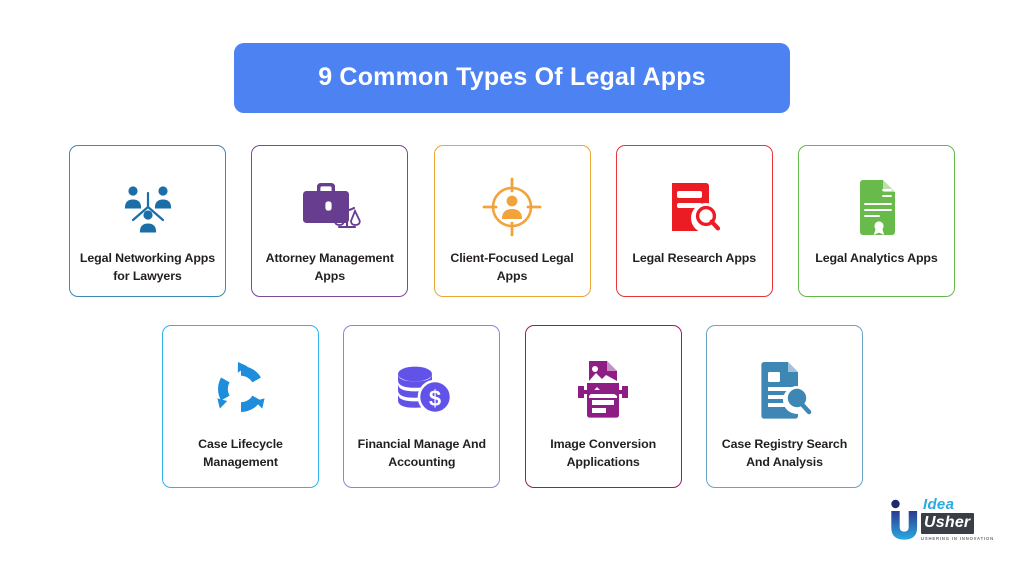 Image resolution: width=1024 pixels, height=576 pixels. I want to click on card-legal-networking: Legal Networking Apps for Lawyers, so click(147, 221).